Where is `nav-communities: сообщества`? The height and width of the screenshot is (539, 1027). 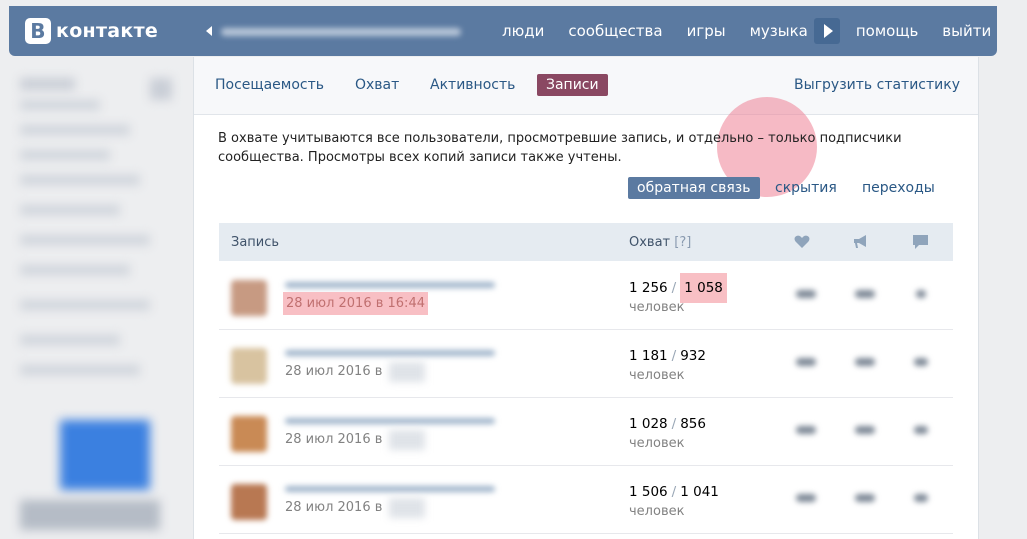 nav-communities: сообщества is located at coordinates (615, 31).